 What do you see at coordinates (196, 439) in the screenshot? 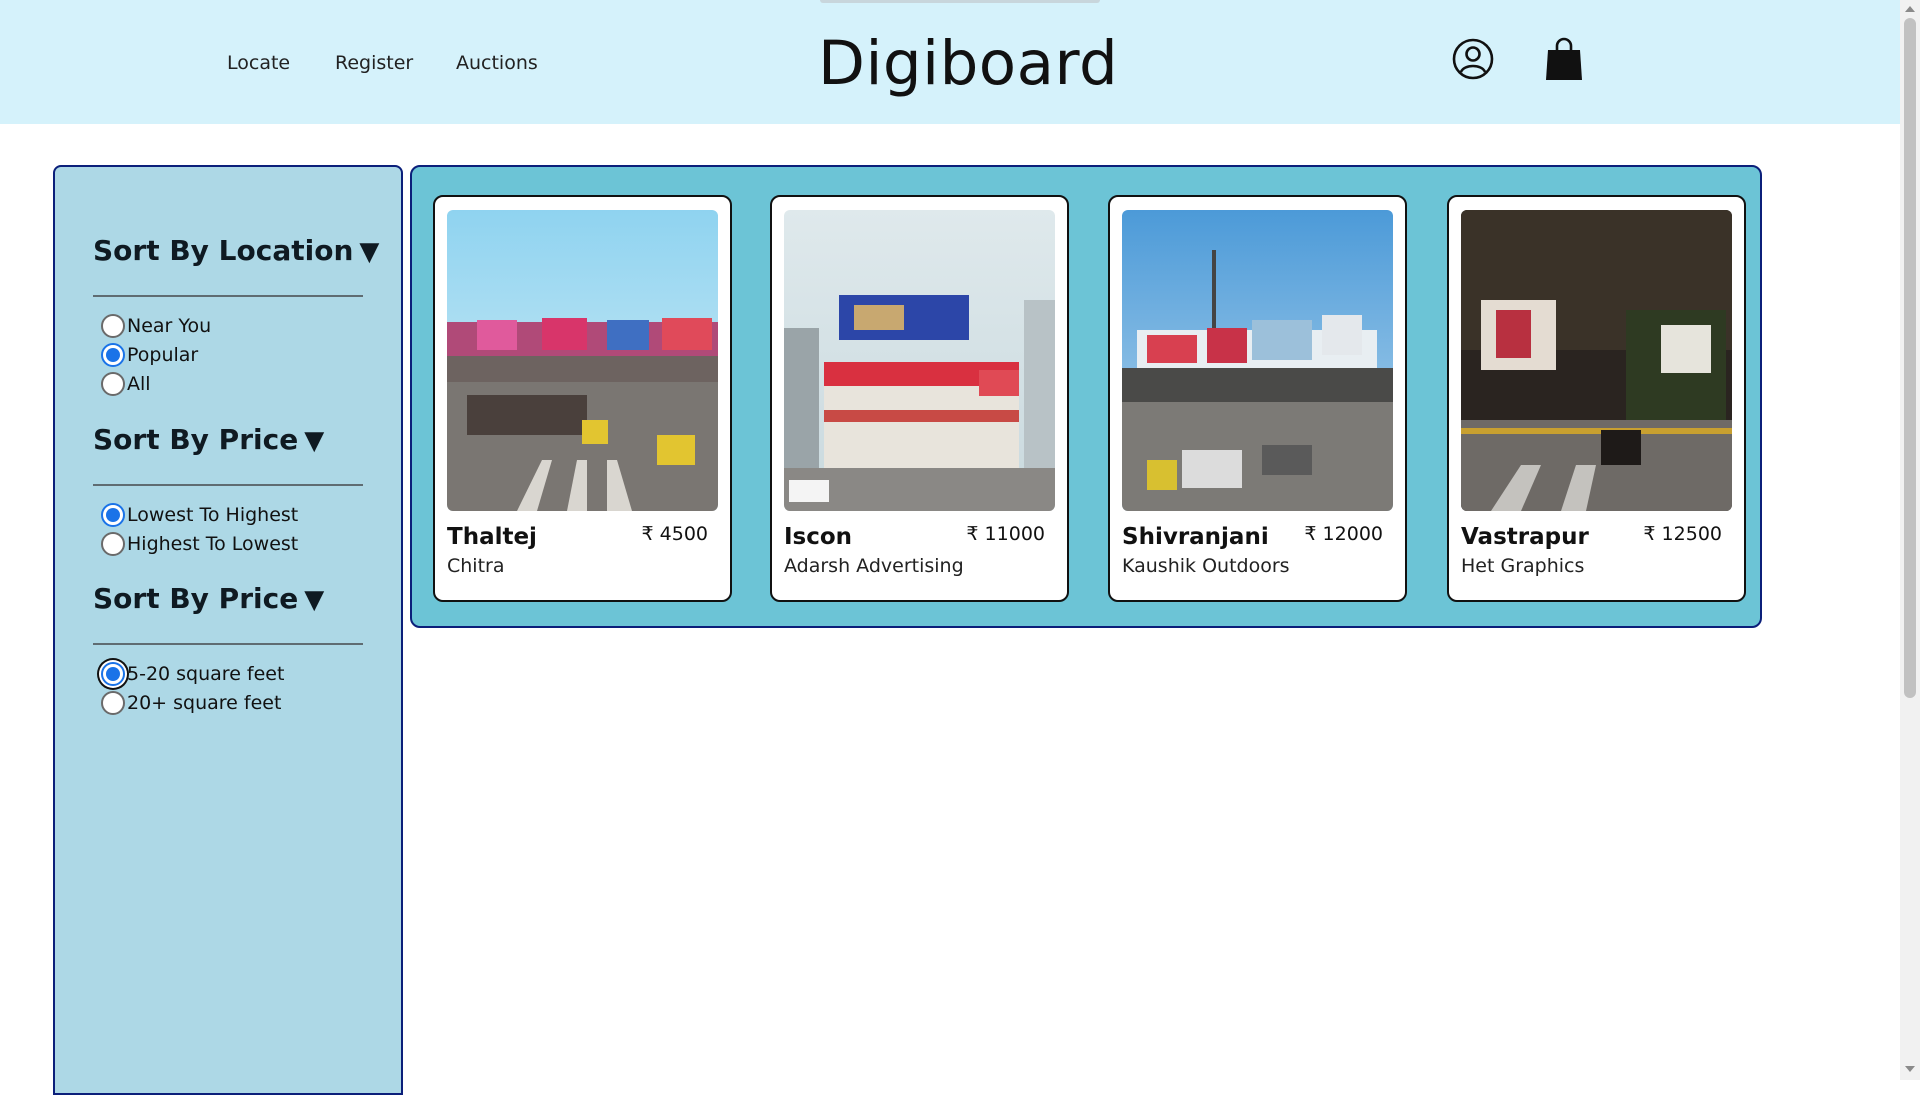
I see `sort-by-price-title: Sort By Price` at bounding box center [196, 439].